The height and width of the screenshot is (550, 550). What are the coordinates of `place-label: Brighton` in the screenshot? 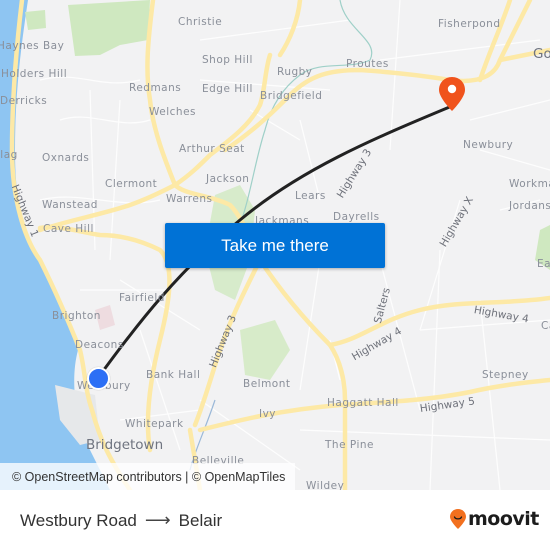 It's located at (76, 316).